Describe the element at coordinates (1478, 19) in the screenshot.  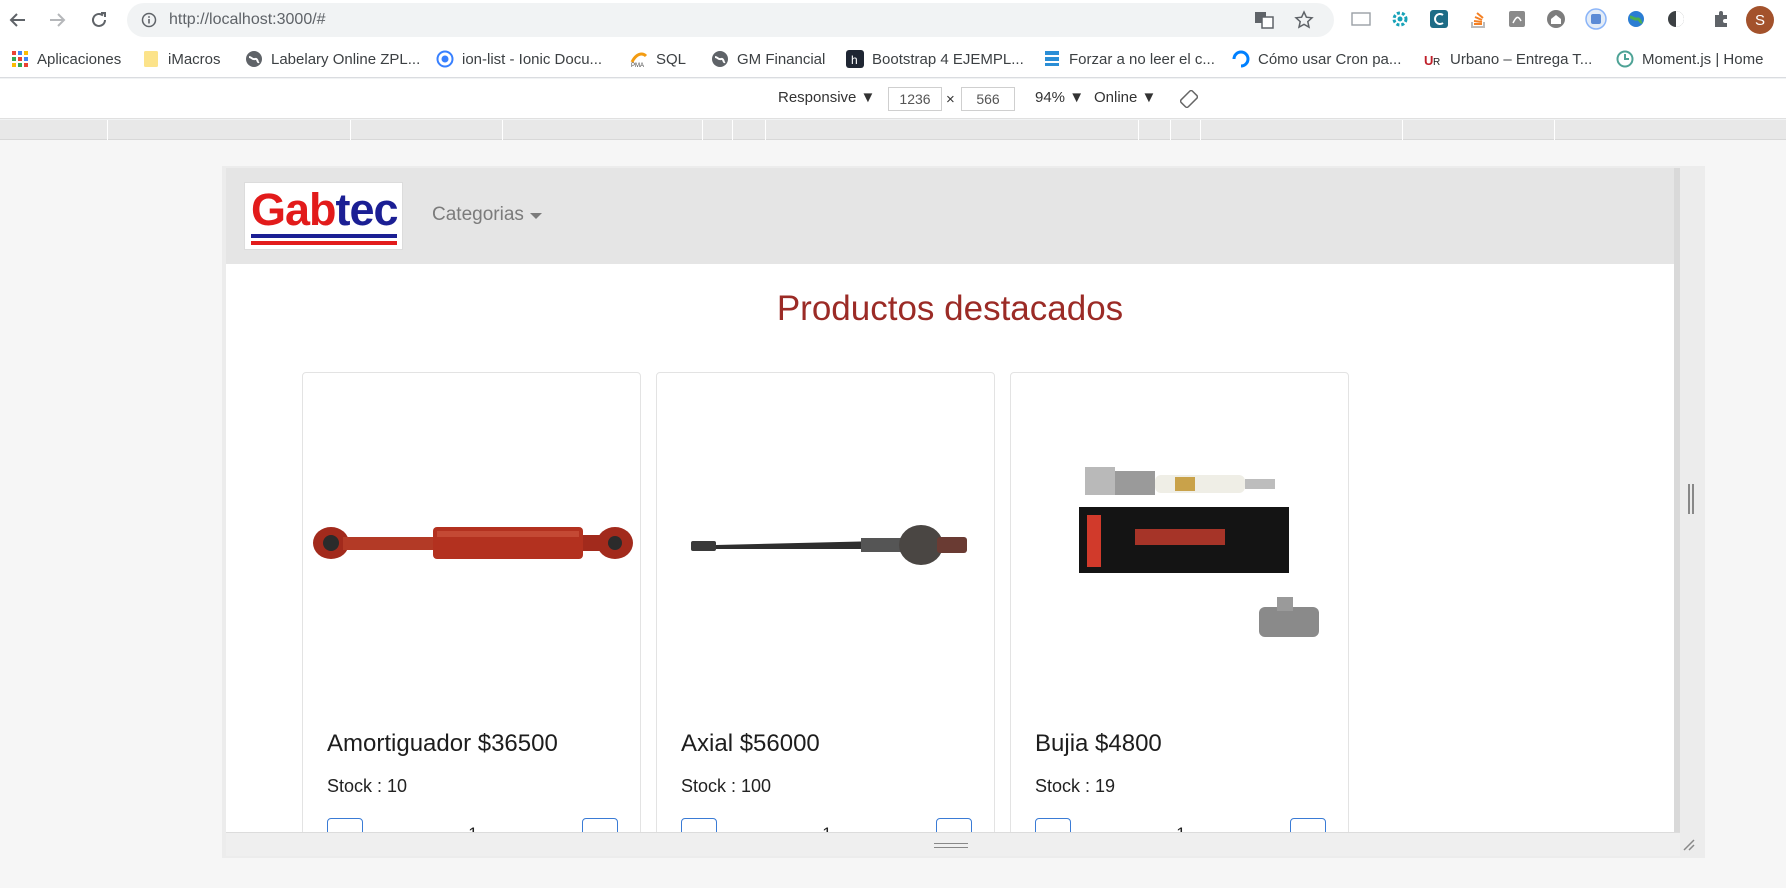
I see `stackoverflow-extension-icon` at that location.